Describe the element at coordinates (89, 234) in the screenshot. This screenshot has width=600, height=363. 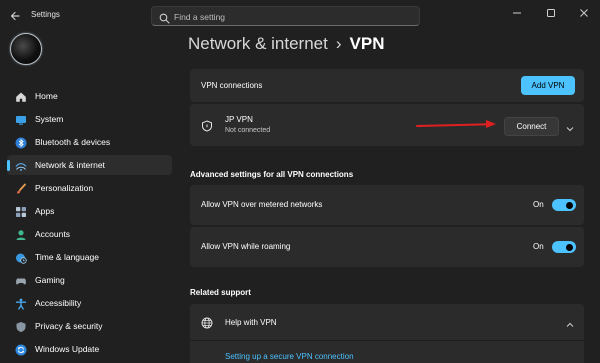
I see `sidebar-item-accounts: Accounts` at that location.